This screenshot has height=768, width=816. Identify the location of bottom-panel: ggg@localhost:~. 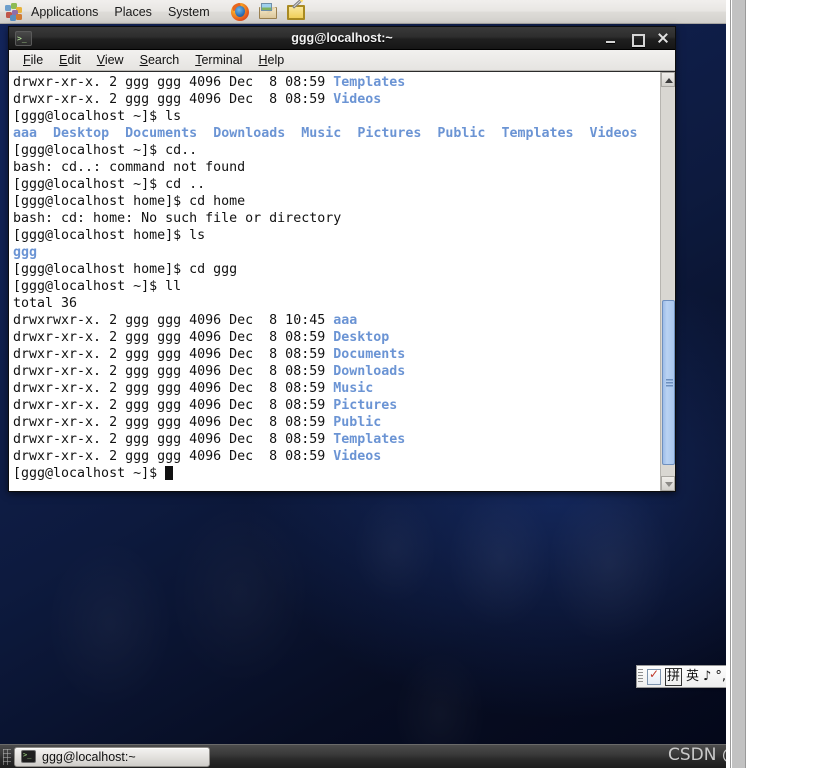
(363, 756).